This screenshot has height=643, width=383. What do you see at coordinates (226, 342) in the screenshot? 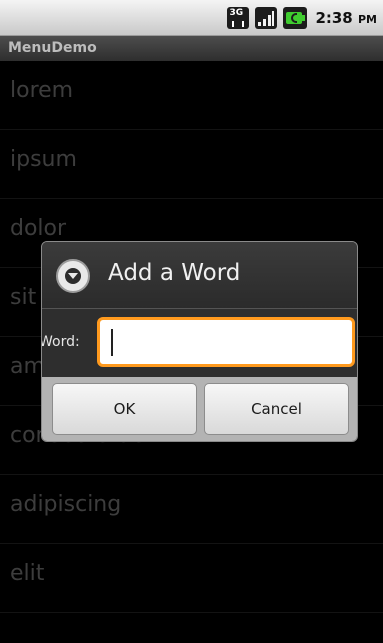
I see `word-input` at bounding box center [226, 342].